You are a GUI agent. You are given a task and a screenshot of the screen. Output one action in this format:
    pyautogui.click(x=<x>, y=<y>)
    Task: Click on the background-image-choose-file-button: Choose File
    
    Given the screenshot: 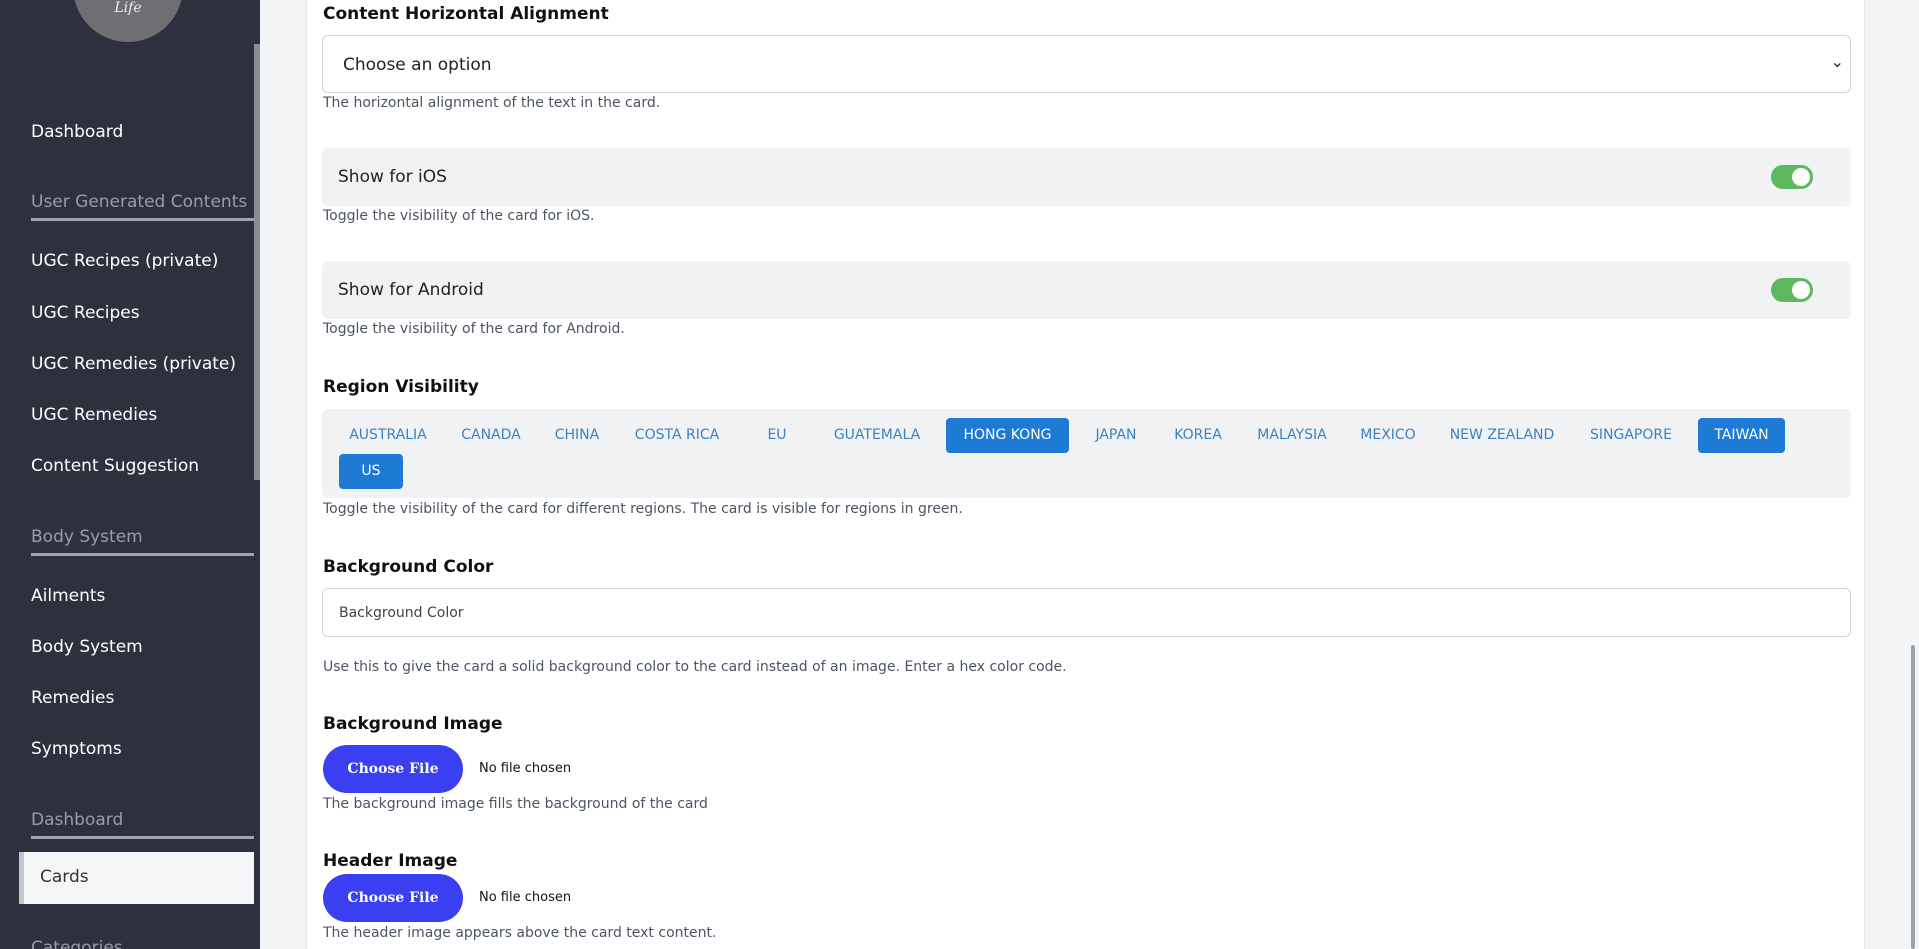 What is the action you would take?
    pyautogui.click(x=393, y=769)
    